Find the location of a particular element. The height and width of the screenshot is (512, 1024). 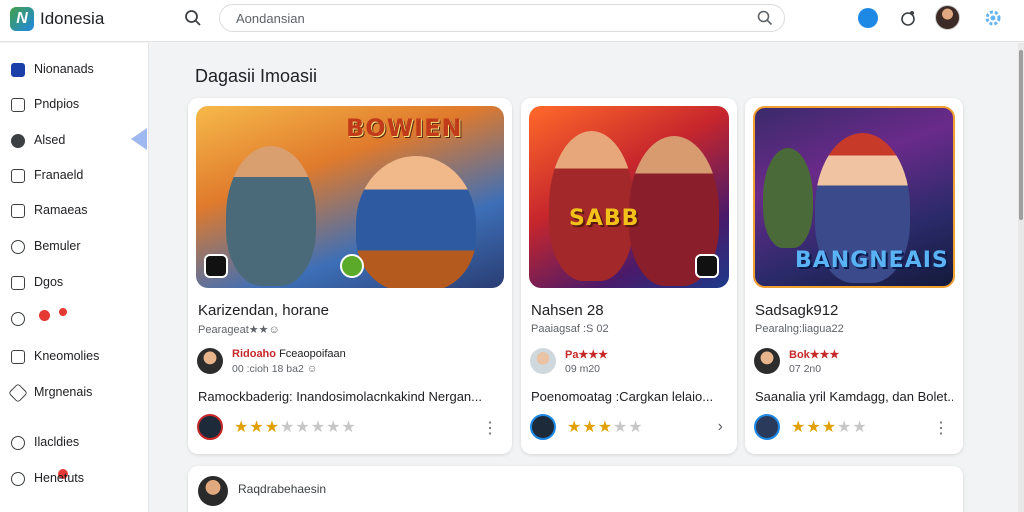

apps-icon is located at coordinates (18, 211).